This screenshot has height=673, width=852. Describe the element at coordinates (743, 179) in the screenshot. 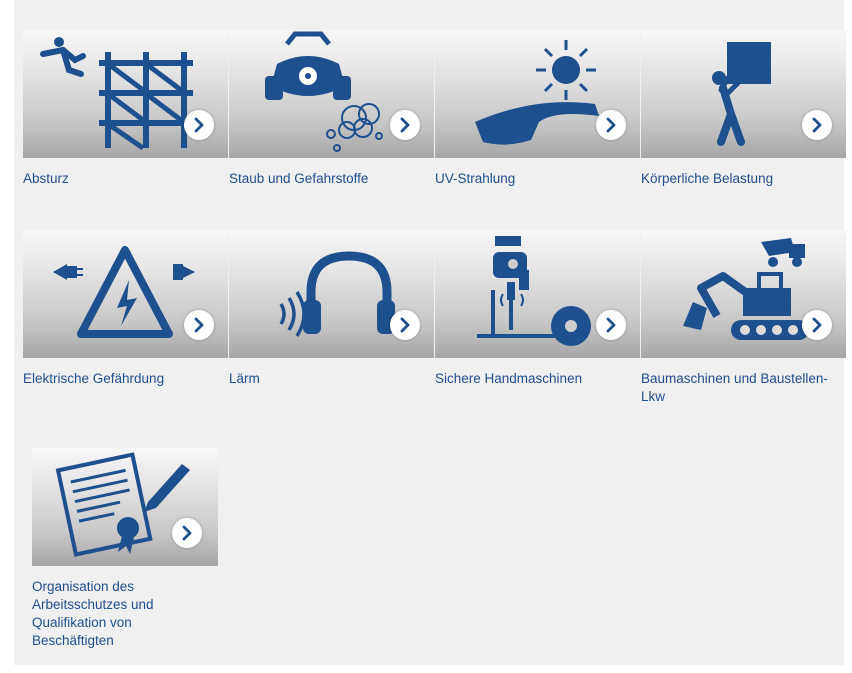

I see `tile-label: Körperliche Belastung` at that location.